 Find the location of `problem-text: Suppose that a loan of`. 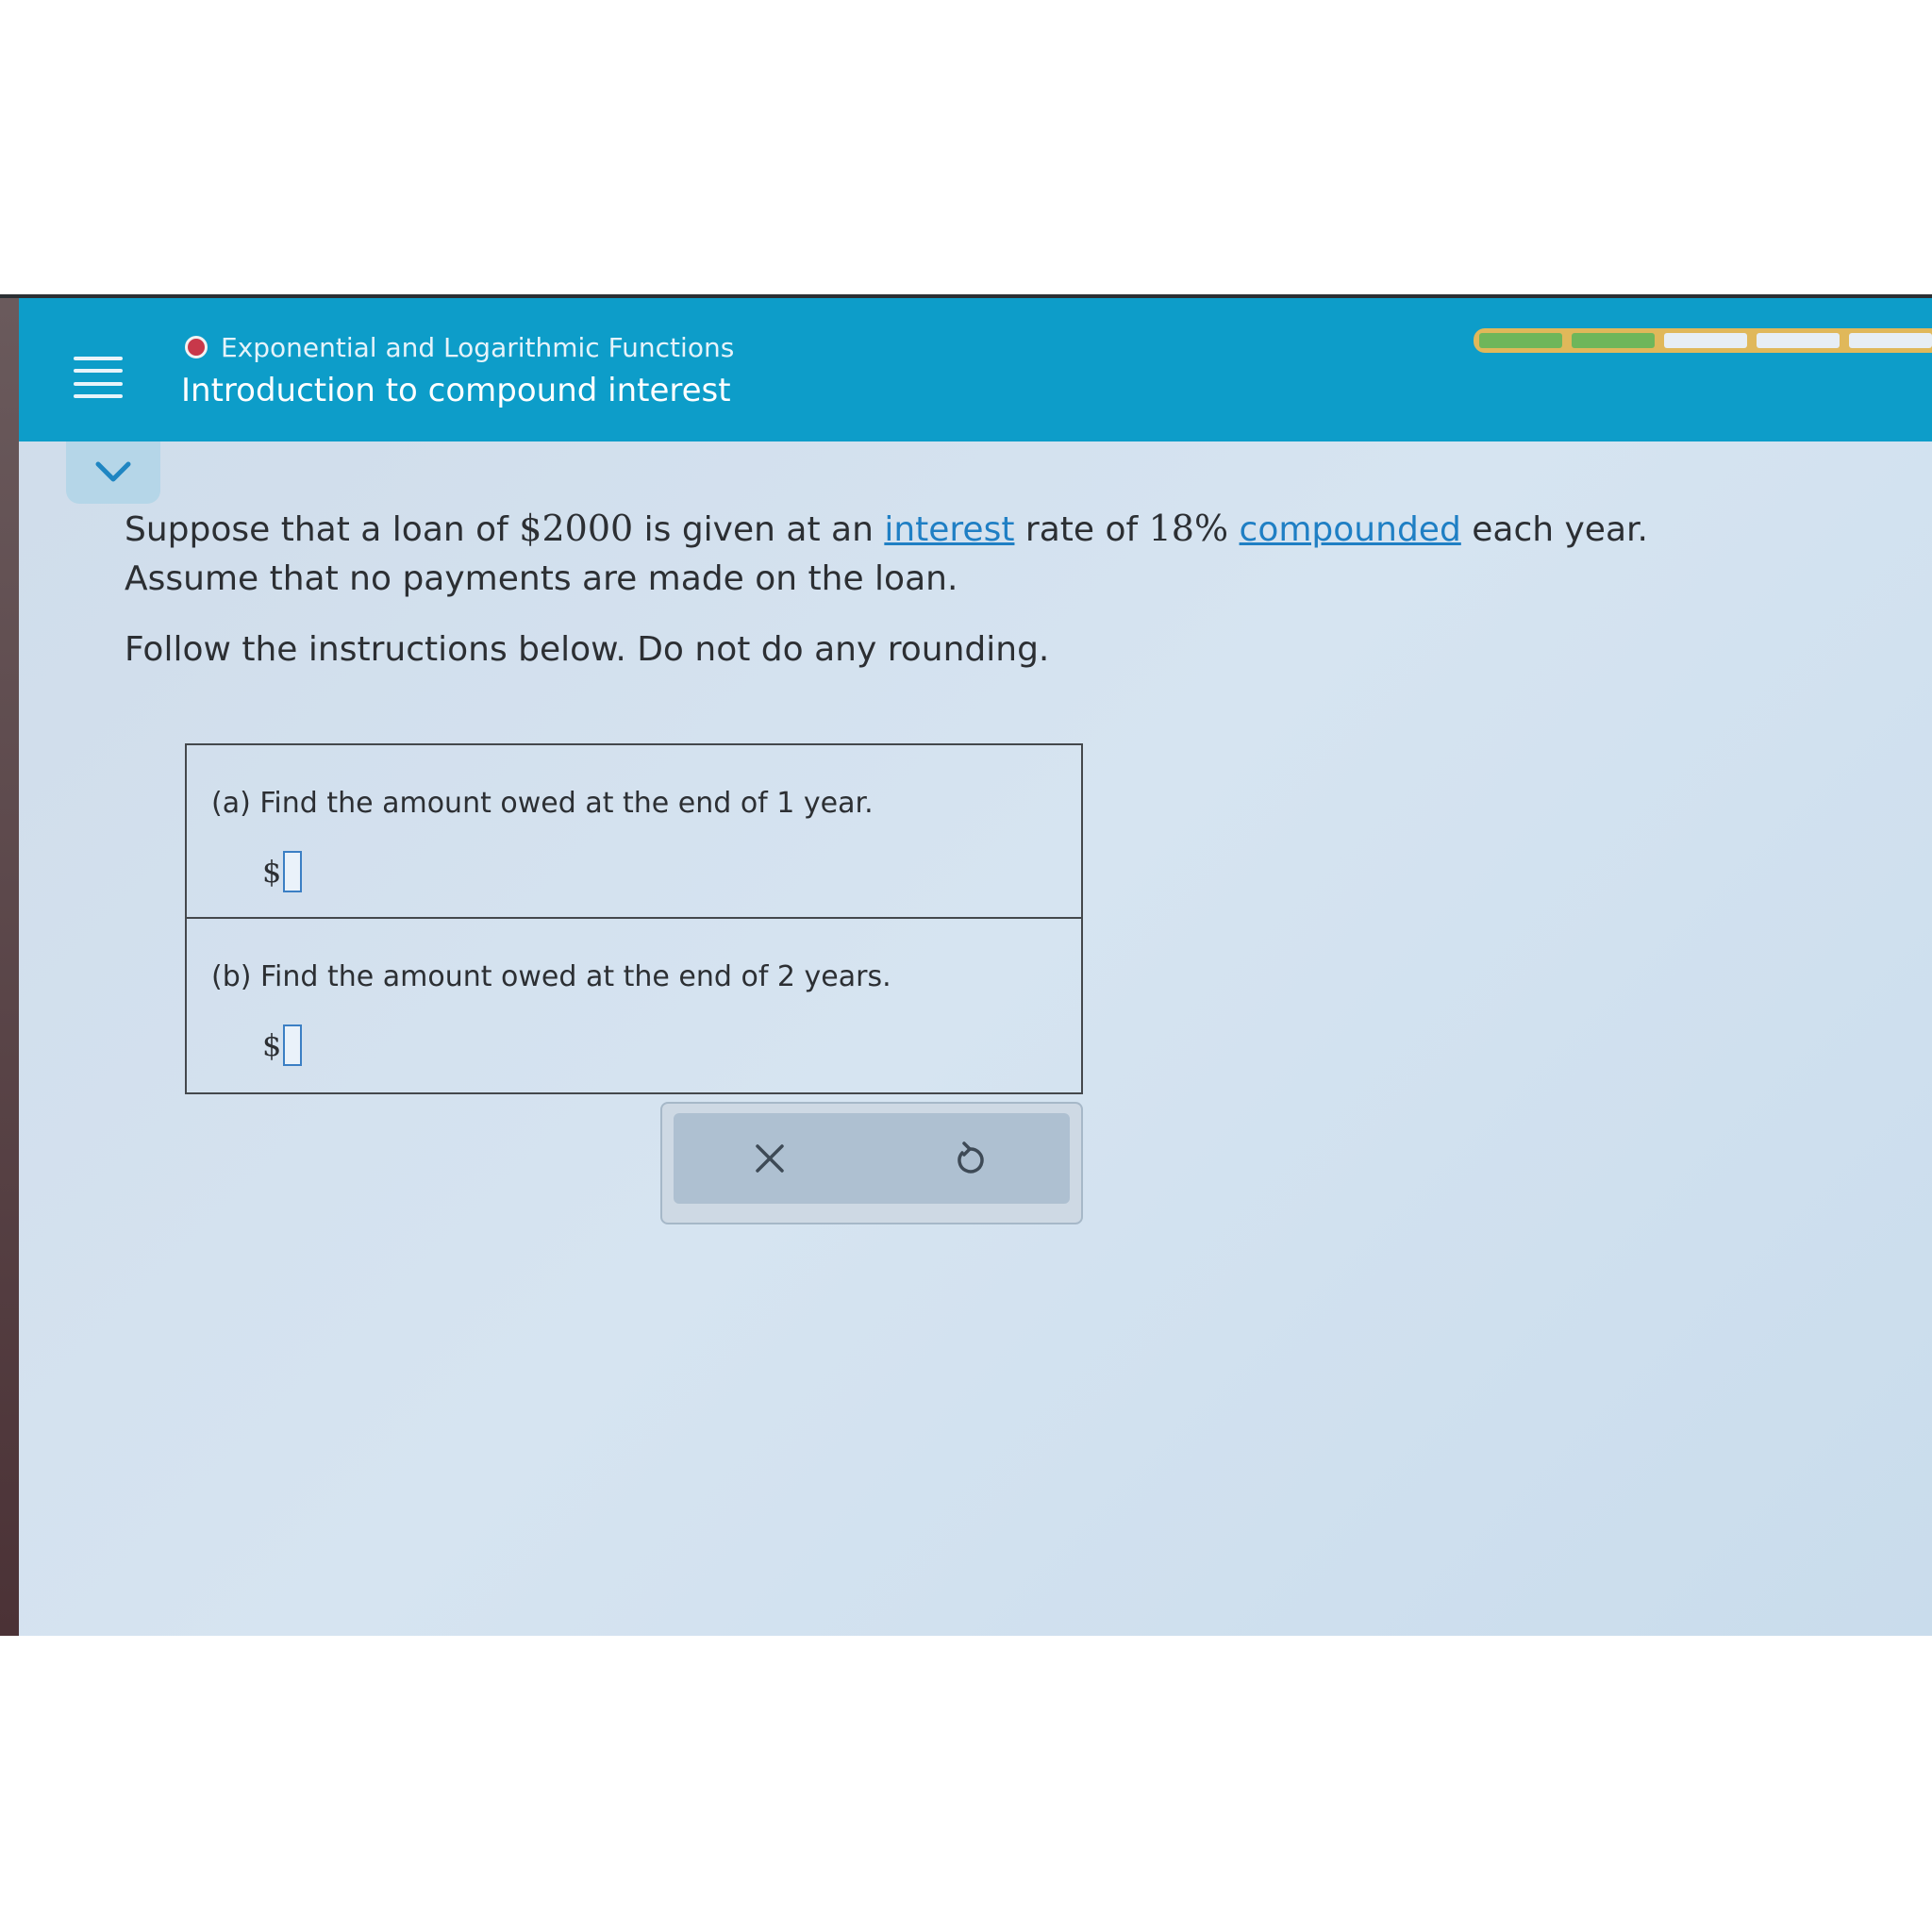

problem-text: Suppose that a loan of is located at coordinates (323, 529).